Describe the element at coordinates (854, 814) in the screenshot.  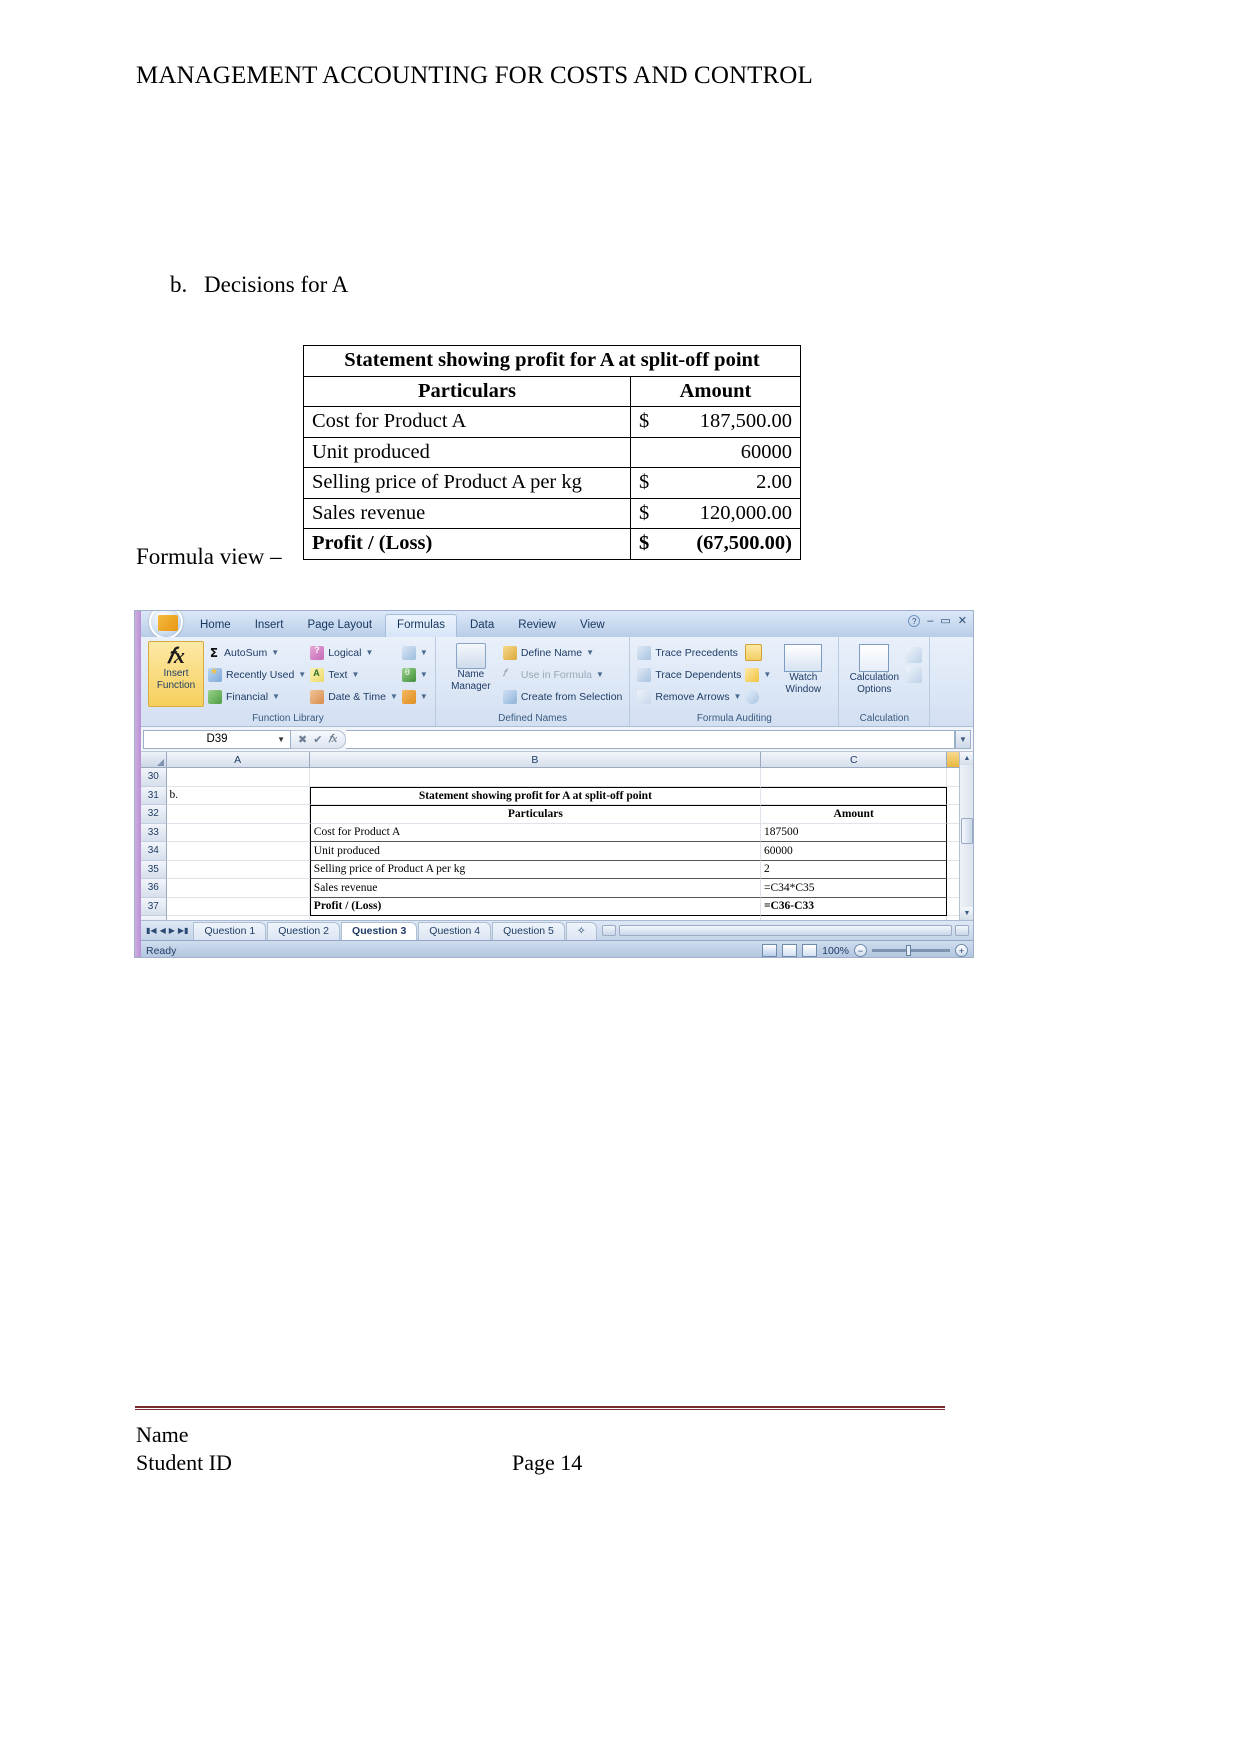
I see `cell-c32: Amount` at that location.